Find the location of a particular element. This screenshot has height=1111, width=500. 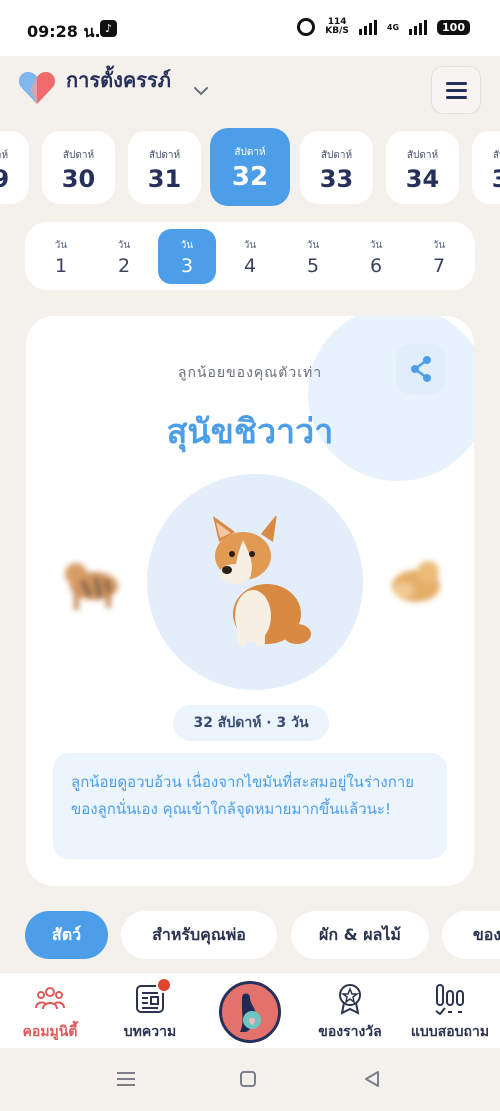

week-item: สัปดาห์ 31 is located at coordinates (164, 167).